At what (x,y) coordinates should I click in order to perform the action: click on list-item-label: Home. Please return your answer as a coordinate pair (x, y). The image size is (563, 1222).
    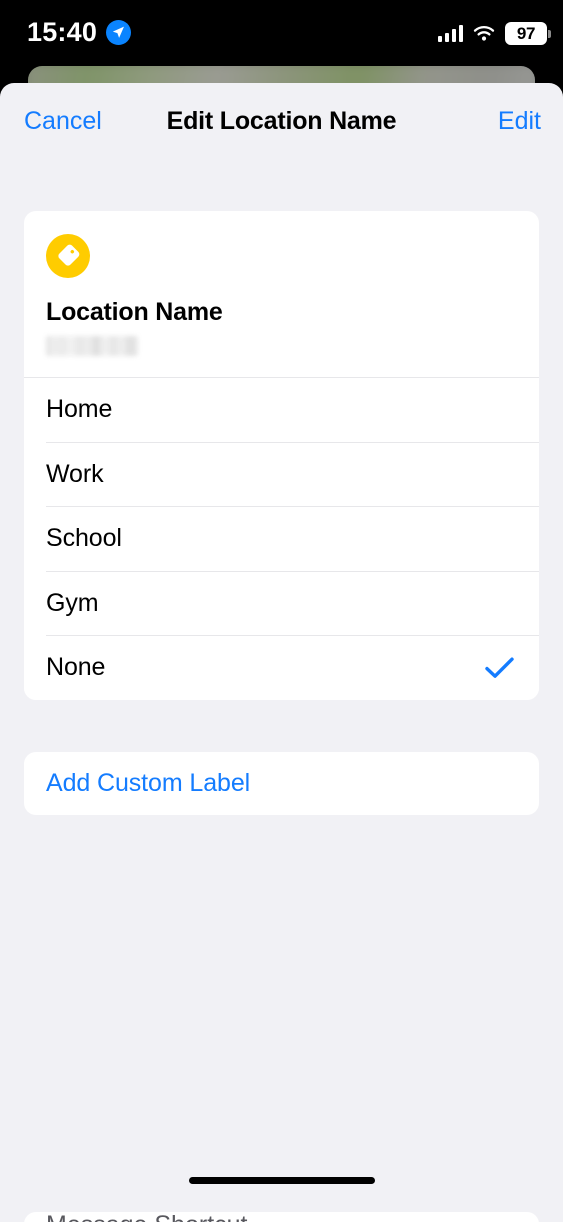
    Looking at the image, I should click on (79, 409).